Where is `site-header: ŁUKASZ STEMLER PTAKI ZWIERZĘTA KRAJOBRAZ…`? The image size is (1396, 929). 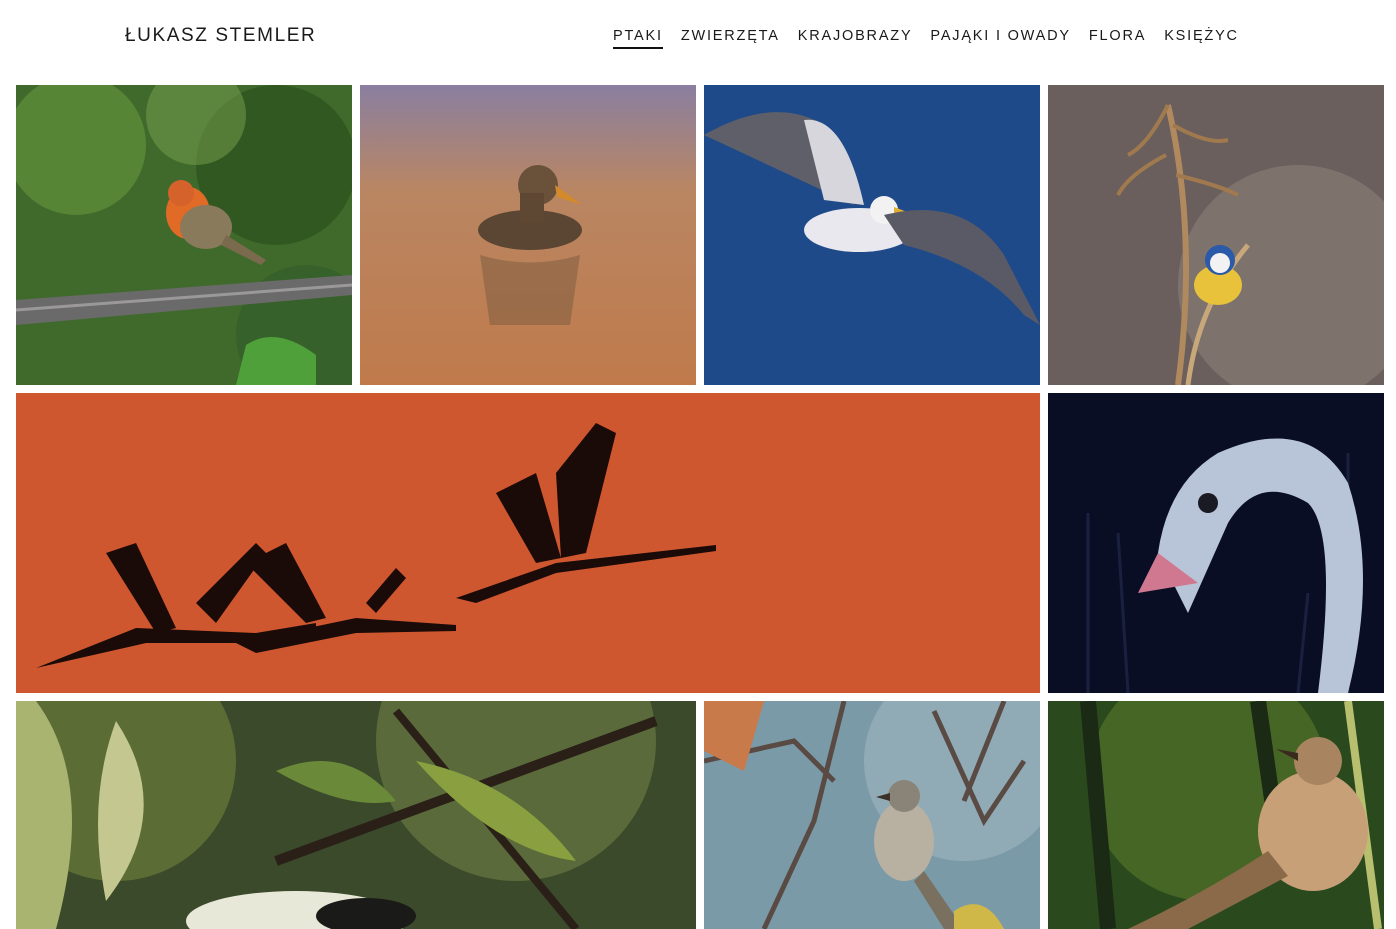 site-header: ŁUKASZ STEMLER PTAKI ZWIERZĘTA KRAJOBRAZ… is located at coordinates (698, 42).